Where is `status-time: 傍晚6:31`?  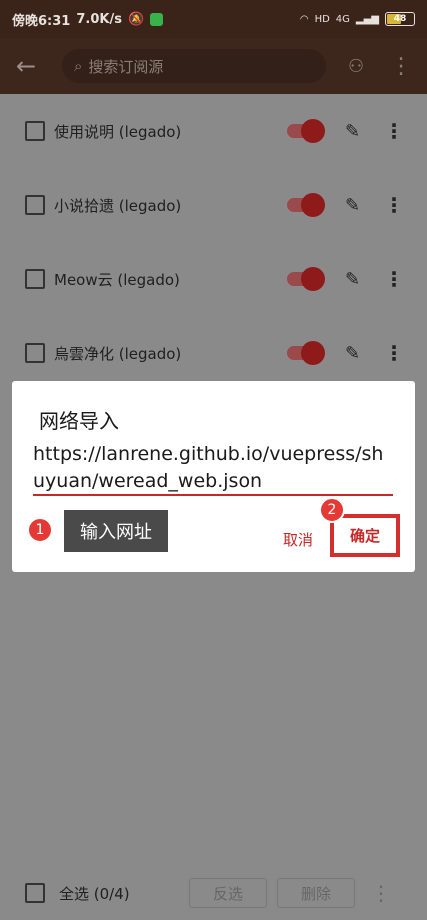
status-time: 傍晚6:31 is located at coordinates (41, 21).